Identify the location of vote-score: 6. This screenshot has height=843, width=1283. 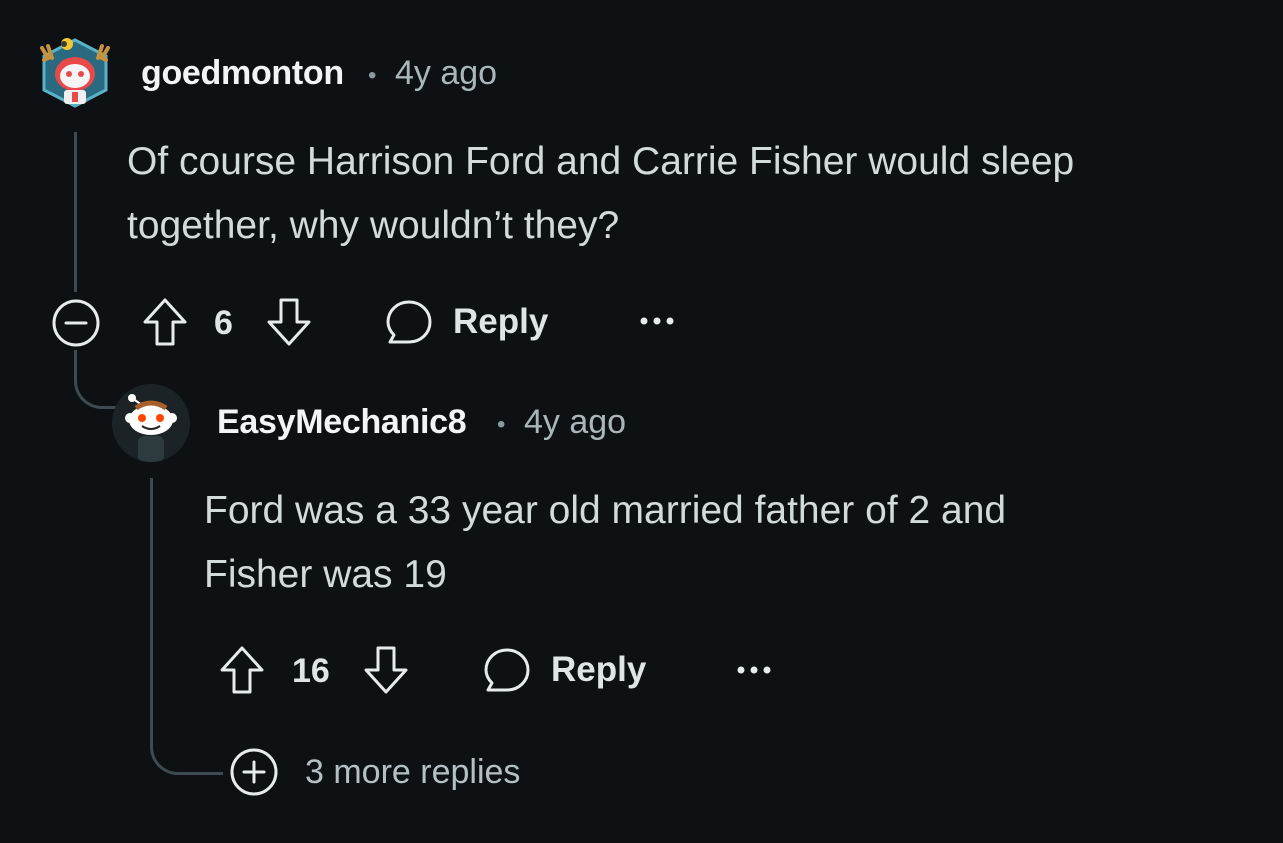
(223, 323).